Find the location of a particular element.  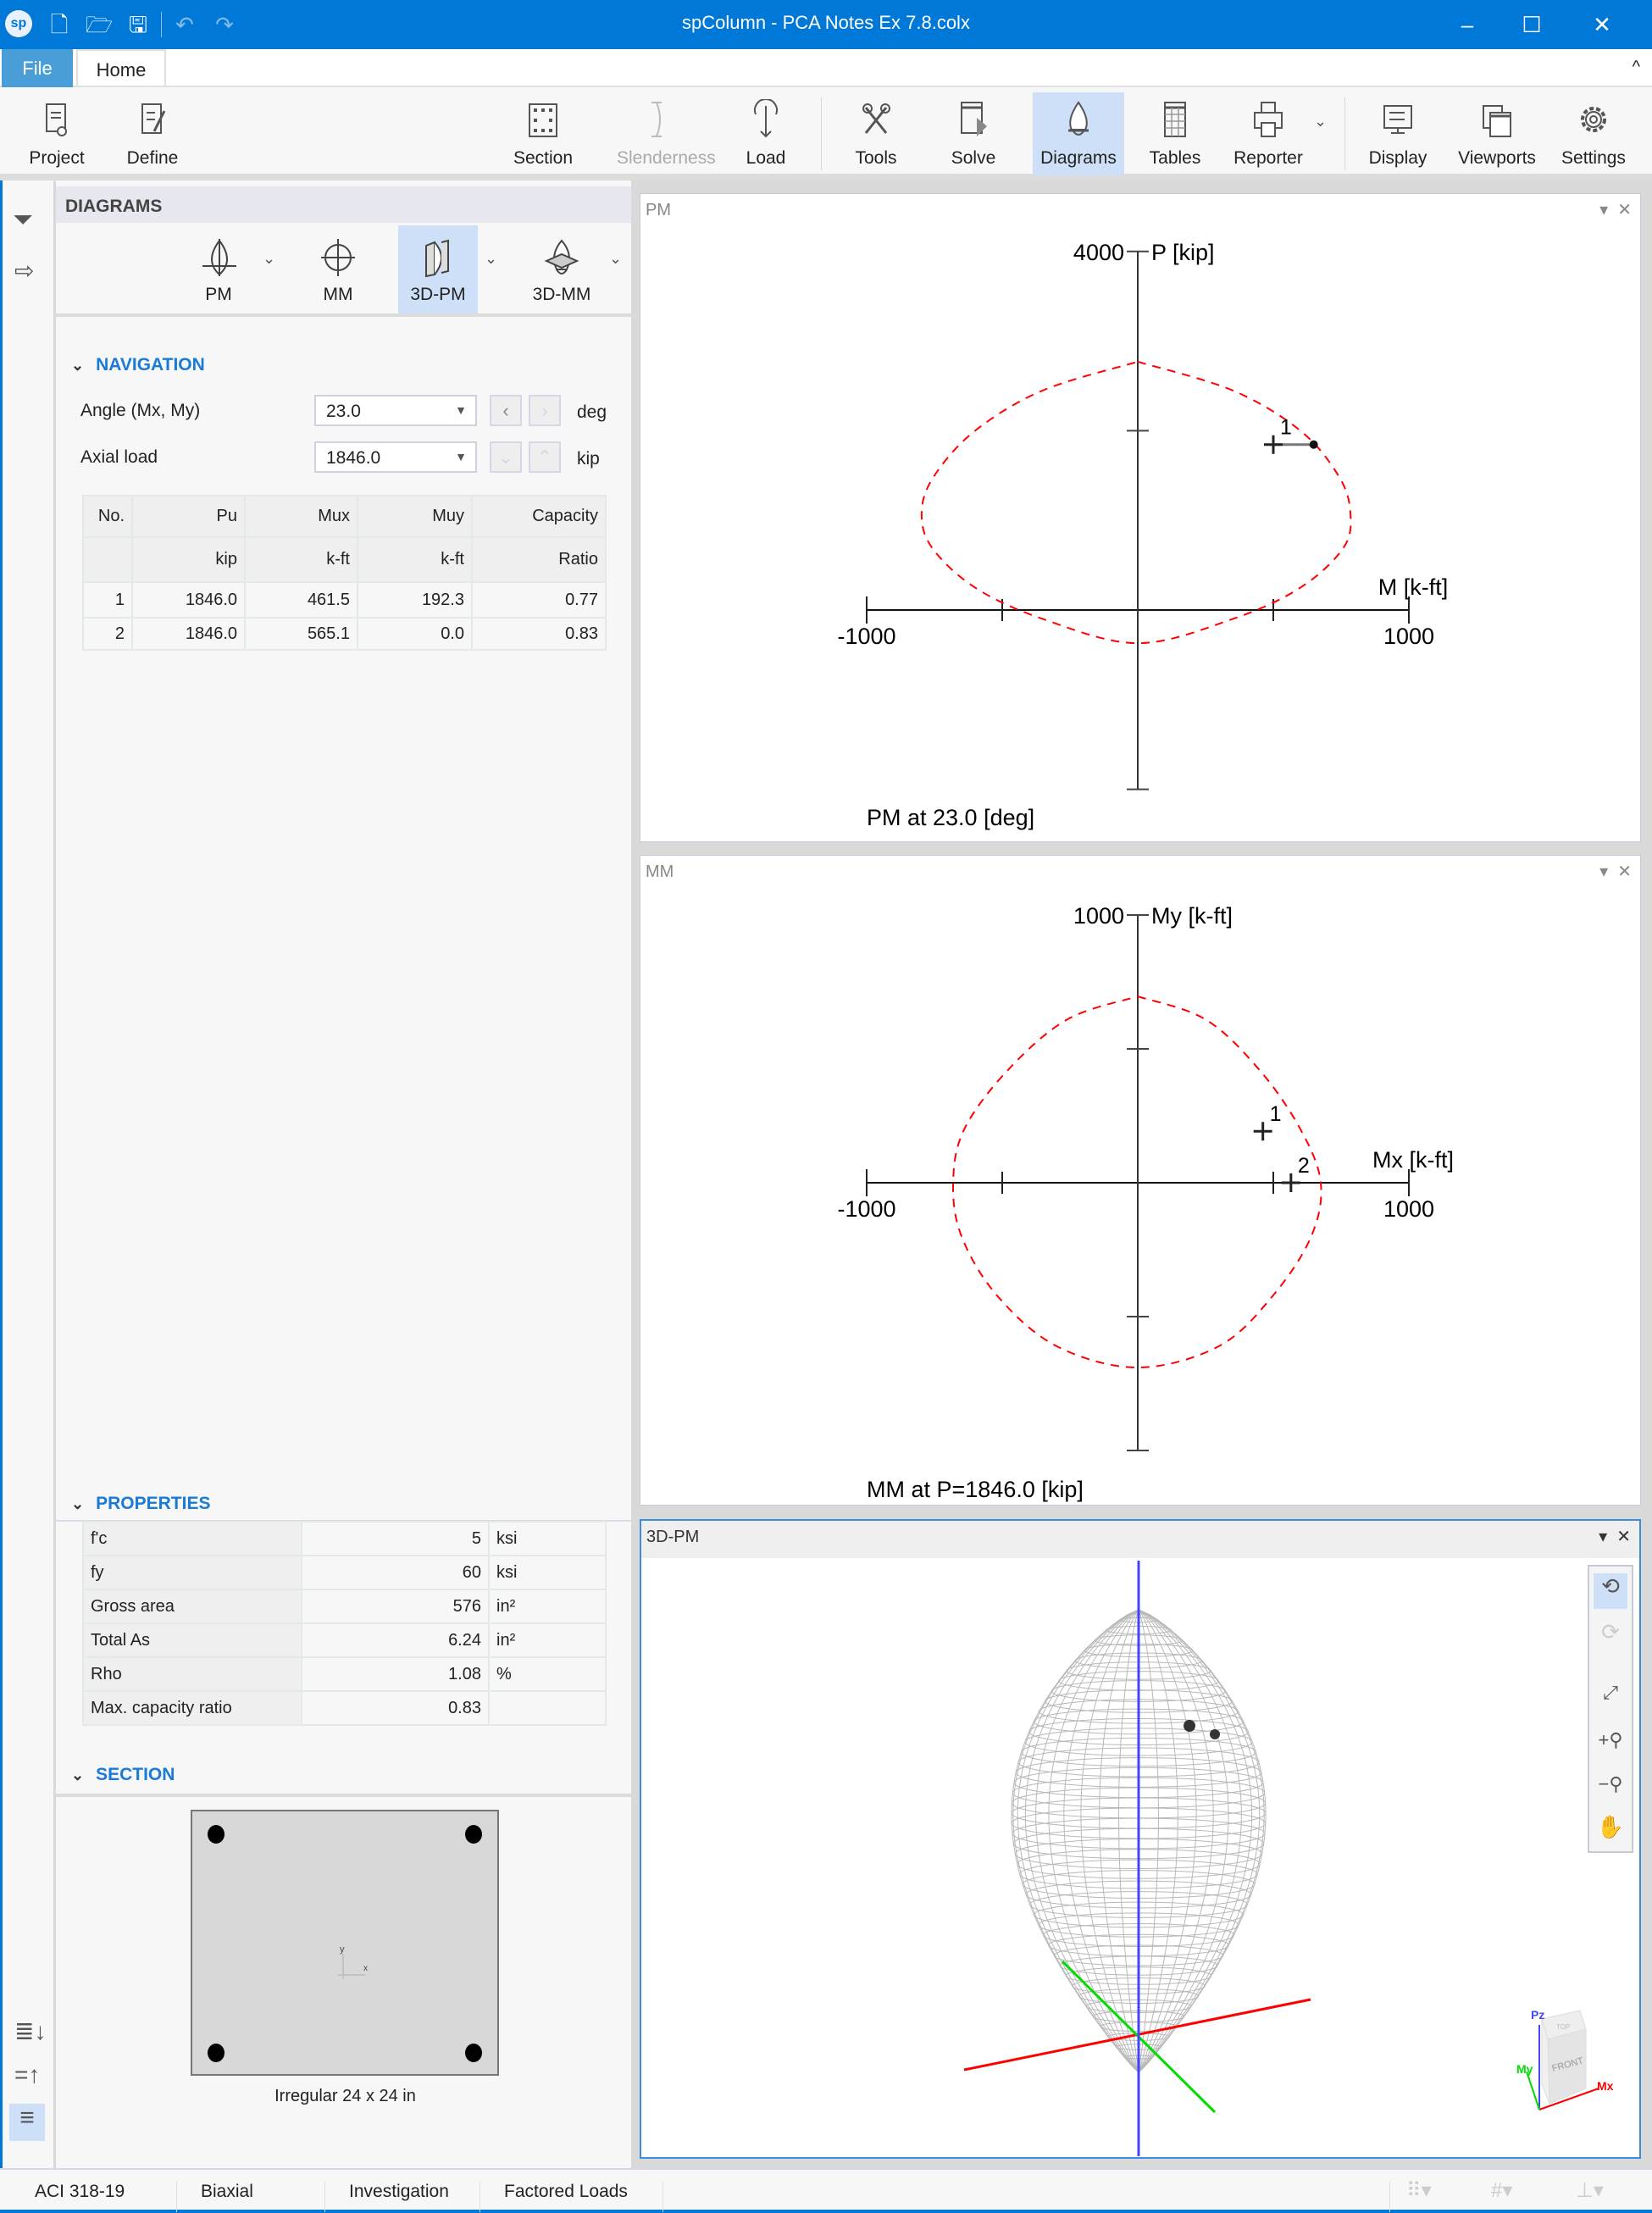

define-label: Define is located at coordinates (152, 158).